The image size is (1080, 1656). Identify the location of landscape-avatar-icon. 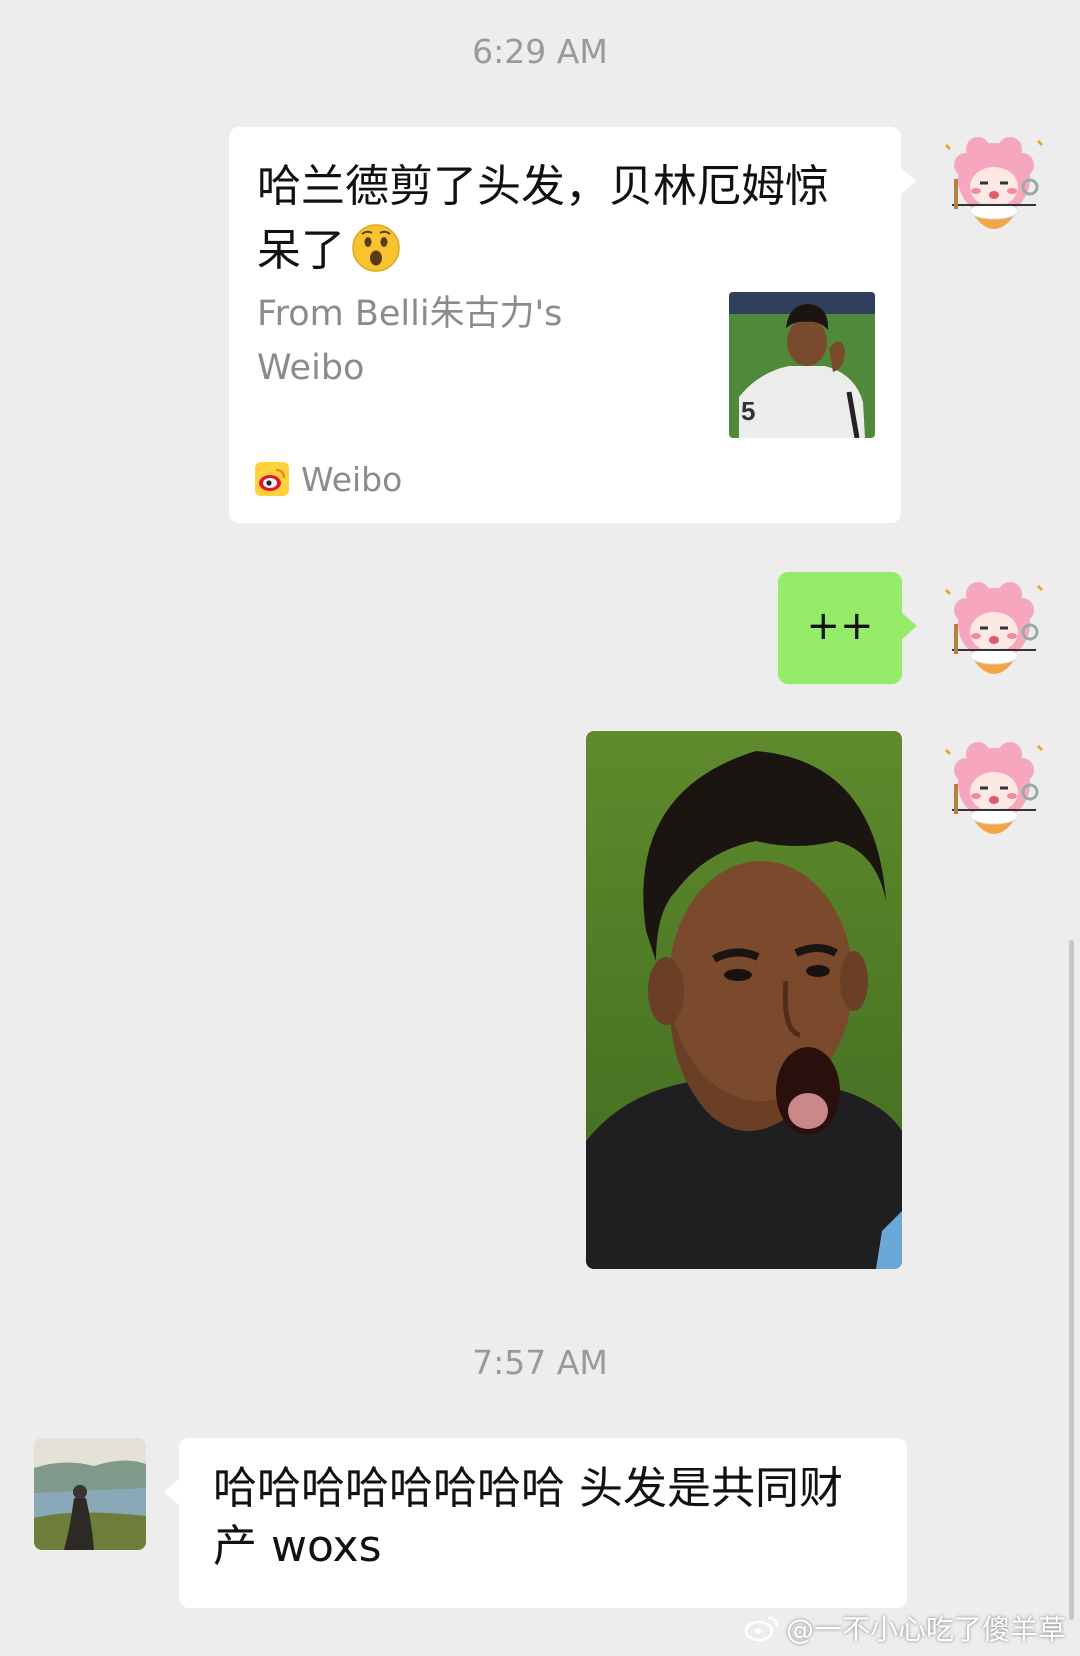
(90, 1494).